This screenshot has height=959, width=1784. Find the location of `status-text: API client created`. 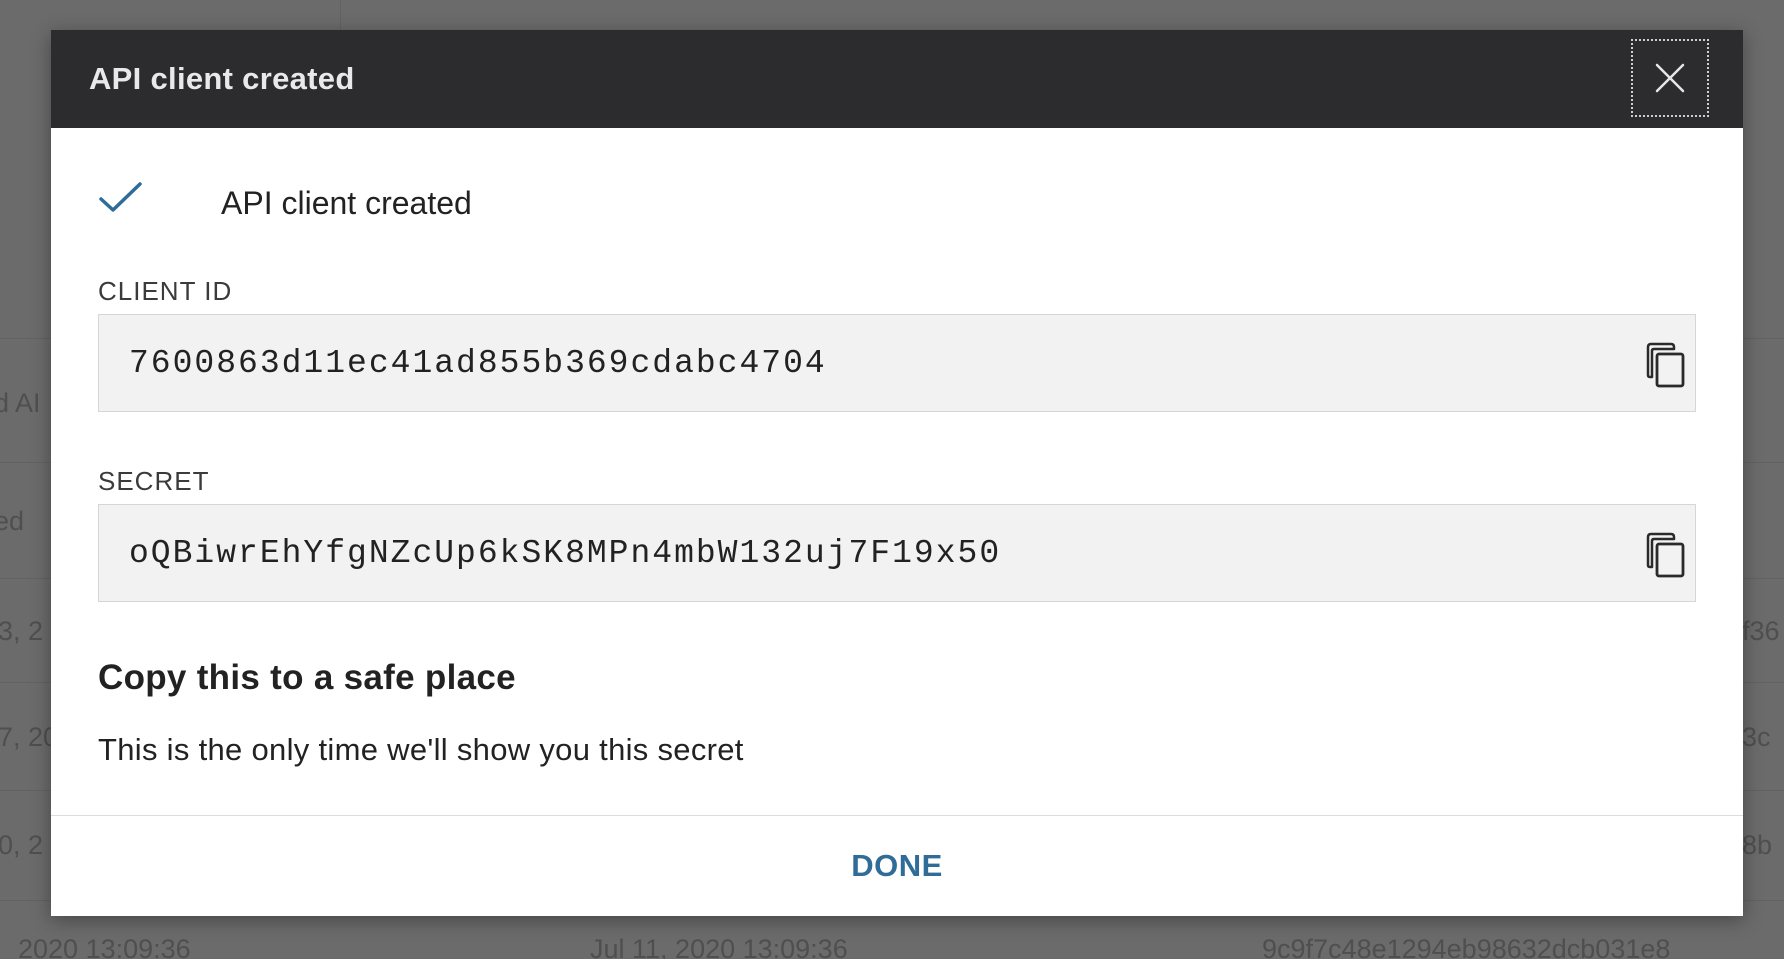

status-text: API client created is located at coordinates (346, 203).